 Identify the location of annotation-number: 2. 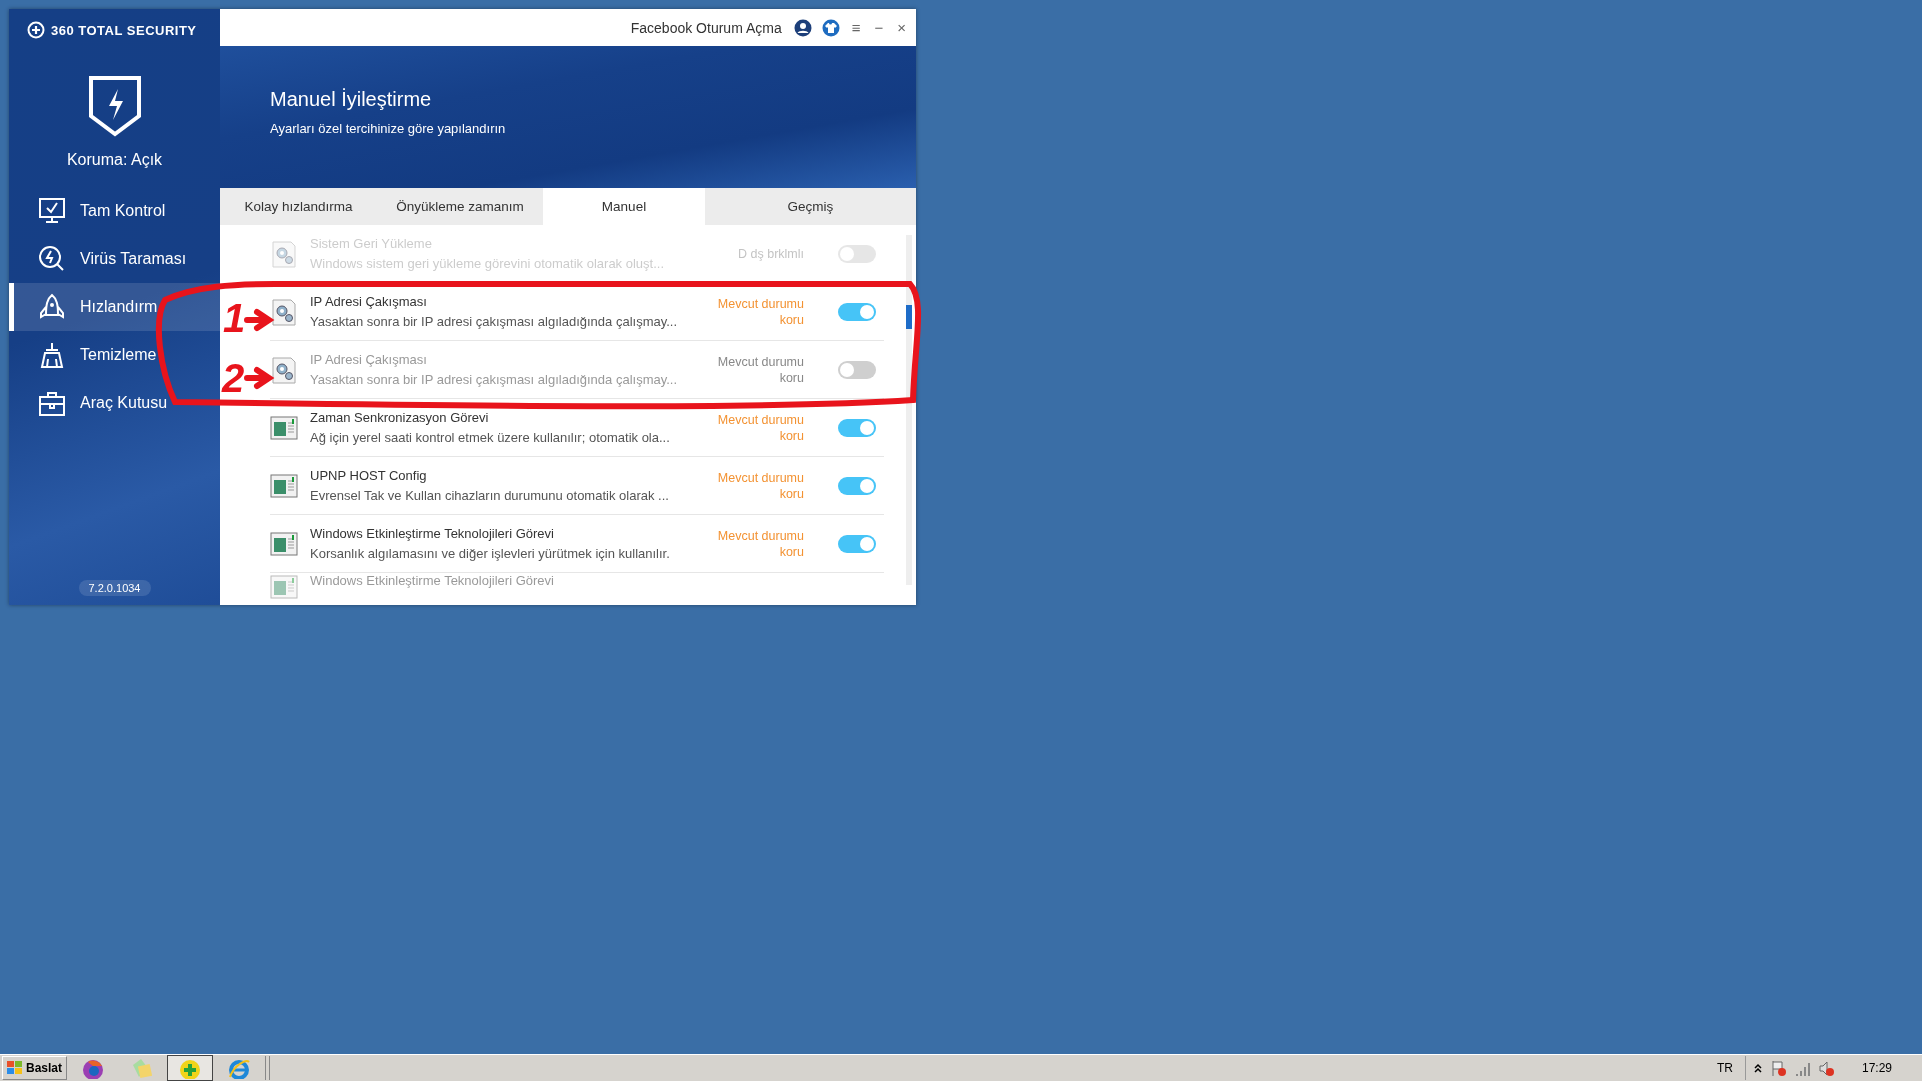
(233, 378).